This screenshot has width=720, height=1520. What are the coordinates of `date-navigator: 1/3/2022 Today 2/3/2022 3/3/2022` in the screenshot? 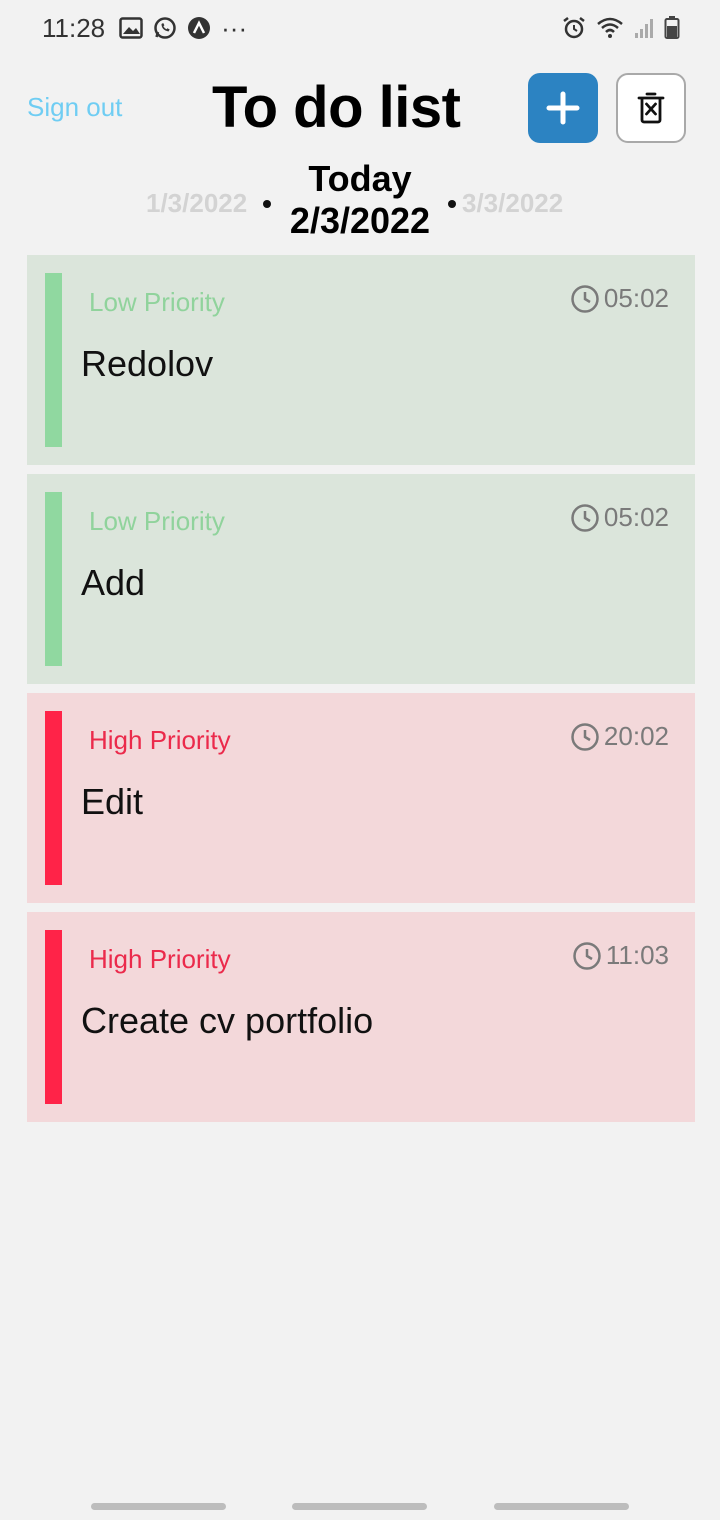 It's located at (360, 201).